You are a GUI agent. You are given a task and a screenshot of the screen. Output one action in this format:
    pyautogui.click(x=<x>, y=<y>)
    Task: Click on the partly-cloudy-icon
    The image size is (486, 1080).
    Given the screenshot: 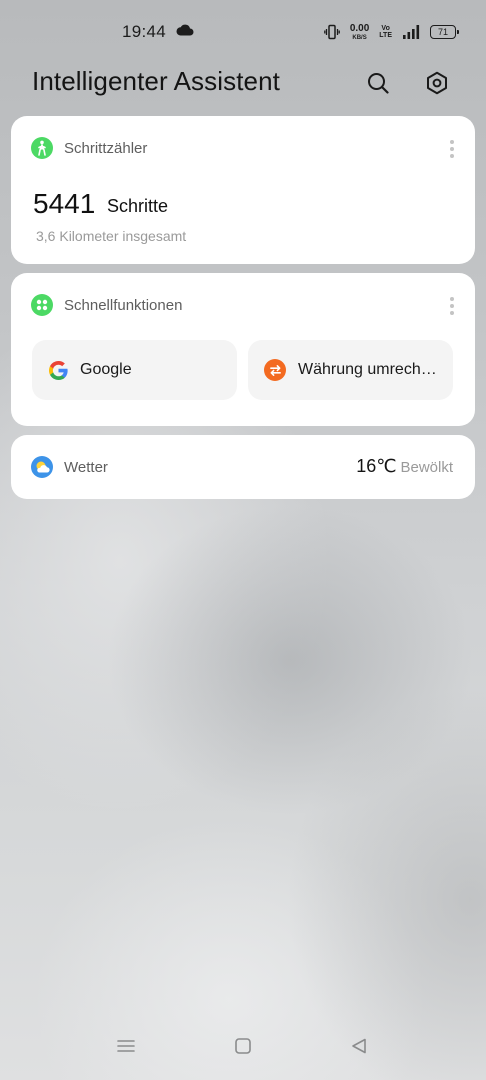 What is the action you would take?
    pyautogui.click(x=42, y=467)
    